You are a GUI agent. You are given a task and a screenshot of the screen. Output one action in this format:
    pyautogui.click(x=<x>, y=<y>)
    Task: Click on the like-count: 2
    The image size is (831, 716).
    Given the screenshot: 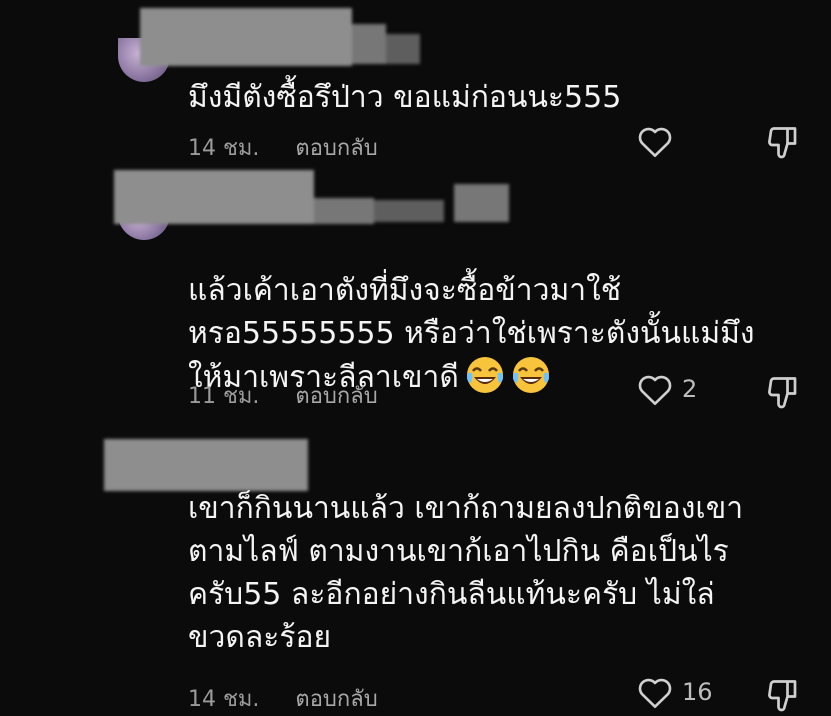 What is the action you would take?
    pyautogui.click(x=690, y=389)
    